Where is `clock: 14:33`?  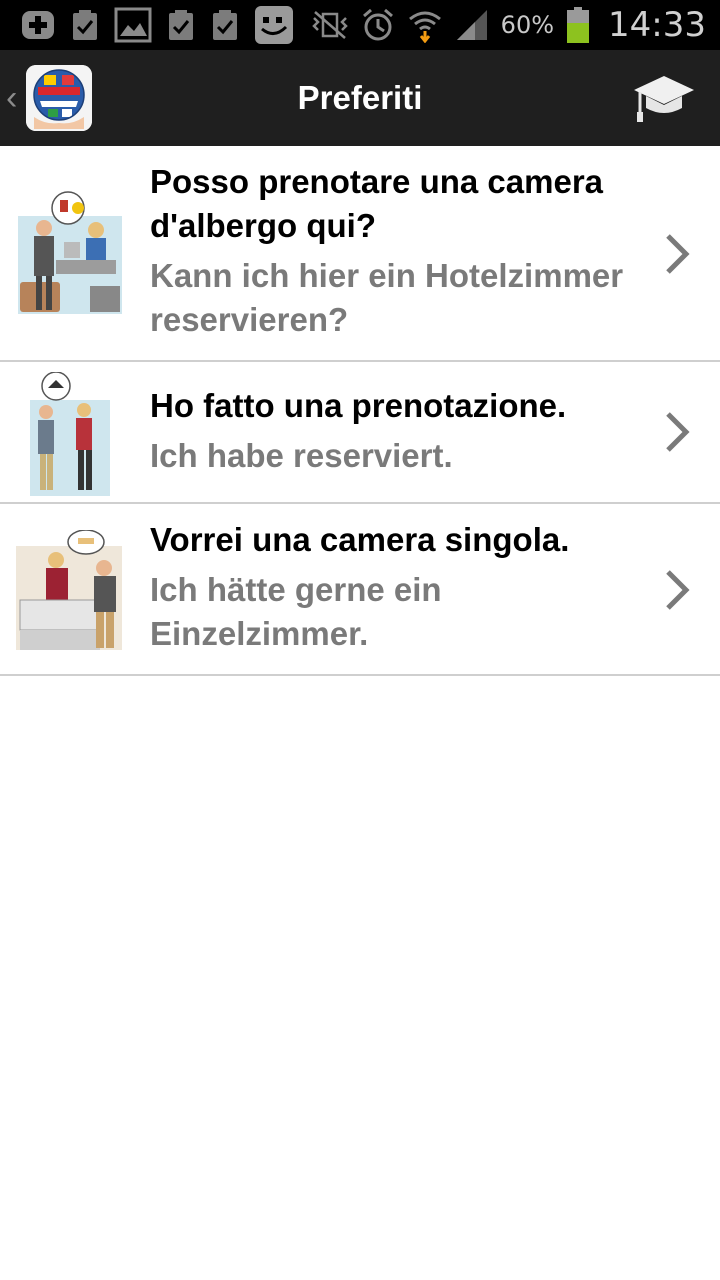
clock: 14:33 is located at coordinates (657, 25).